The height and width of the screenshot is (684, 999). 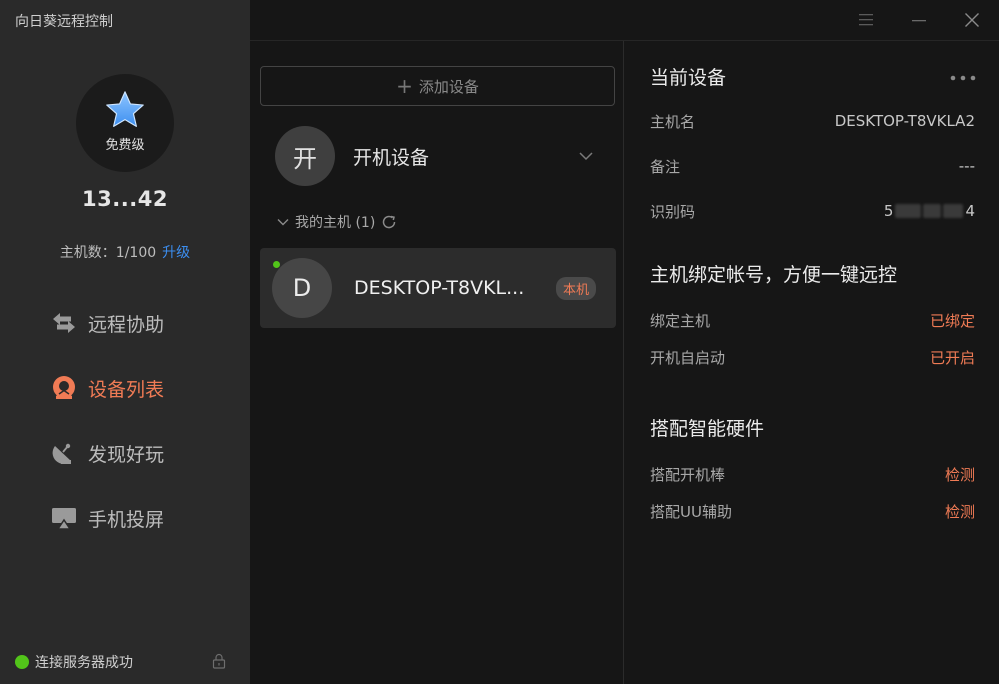 What do you see at coordinates (176, 253) in the screenshot?
I see `upgrade-link: 升级` at bounding box center [176, 253].